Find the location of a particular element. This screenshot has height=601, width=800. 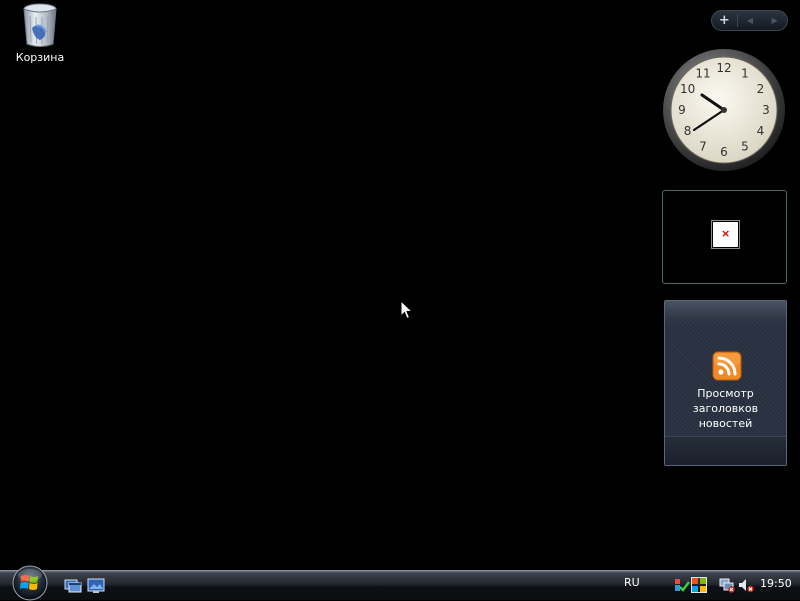

clock-numeral: 3 is located at coordinates (766, 110).